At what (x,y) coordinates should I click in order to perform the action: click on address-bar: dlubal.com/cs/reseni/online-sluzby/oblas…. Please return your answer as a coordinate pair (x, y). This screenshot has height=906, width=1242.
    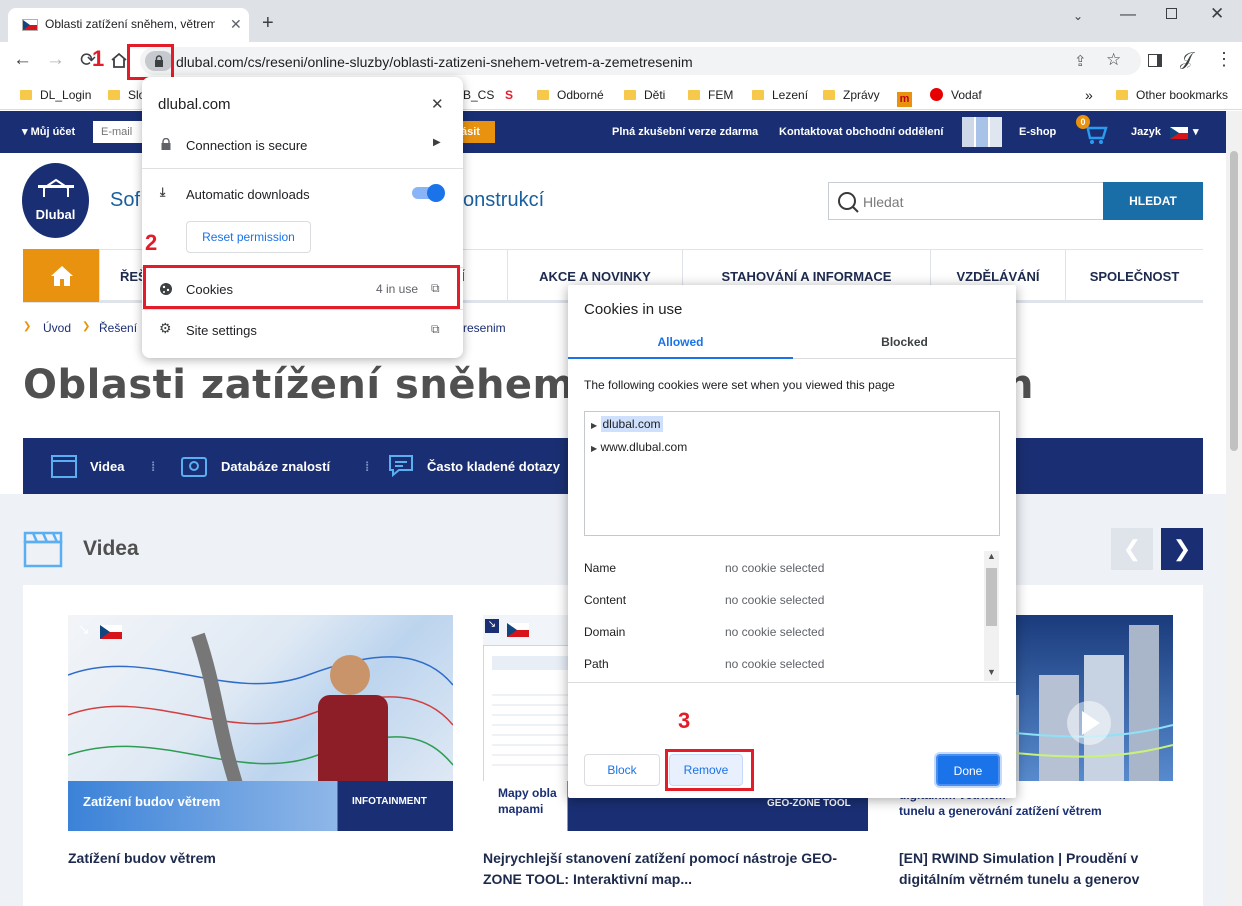
    Looking at the image, I should click on (640, 61).